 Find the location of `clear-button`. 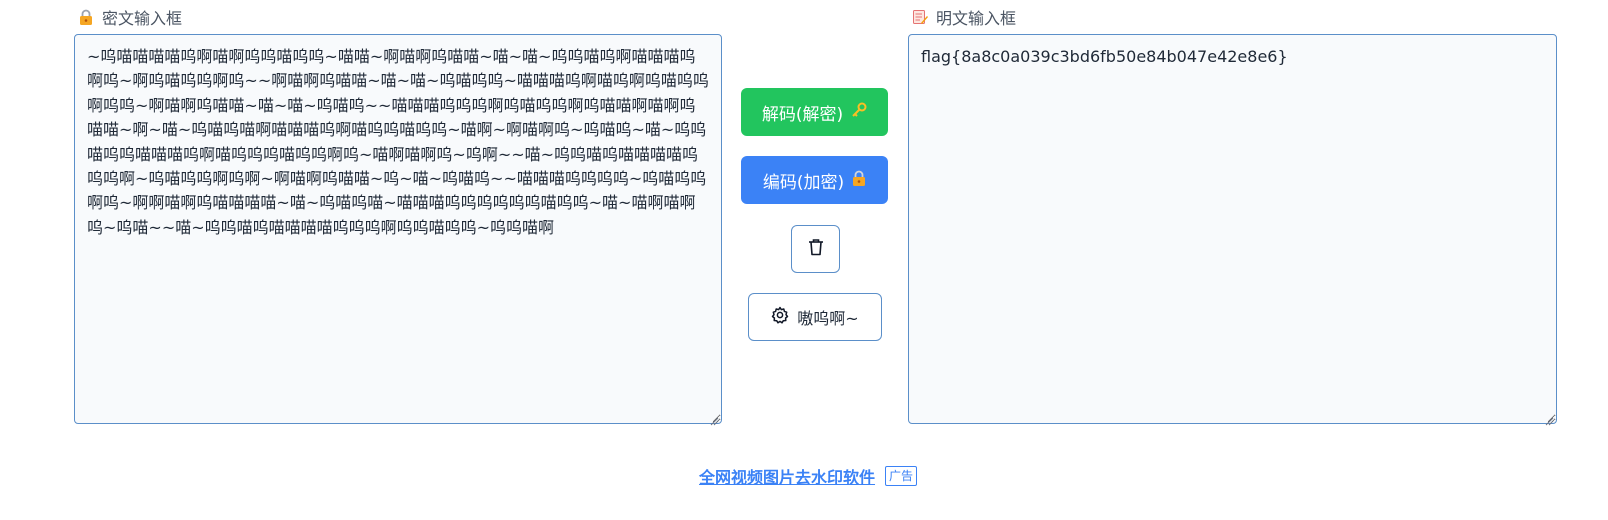

clear-button is located at coordinates (815, 249).